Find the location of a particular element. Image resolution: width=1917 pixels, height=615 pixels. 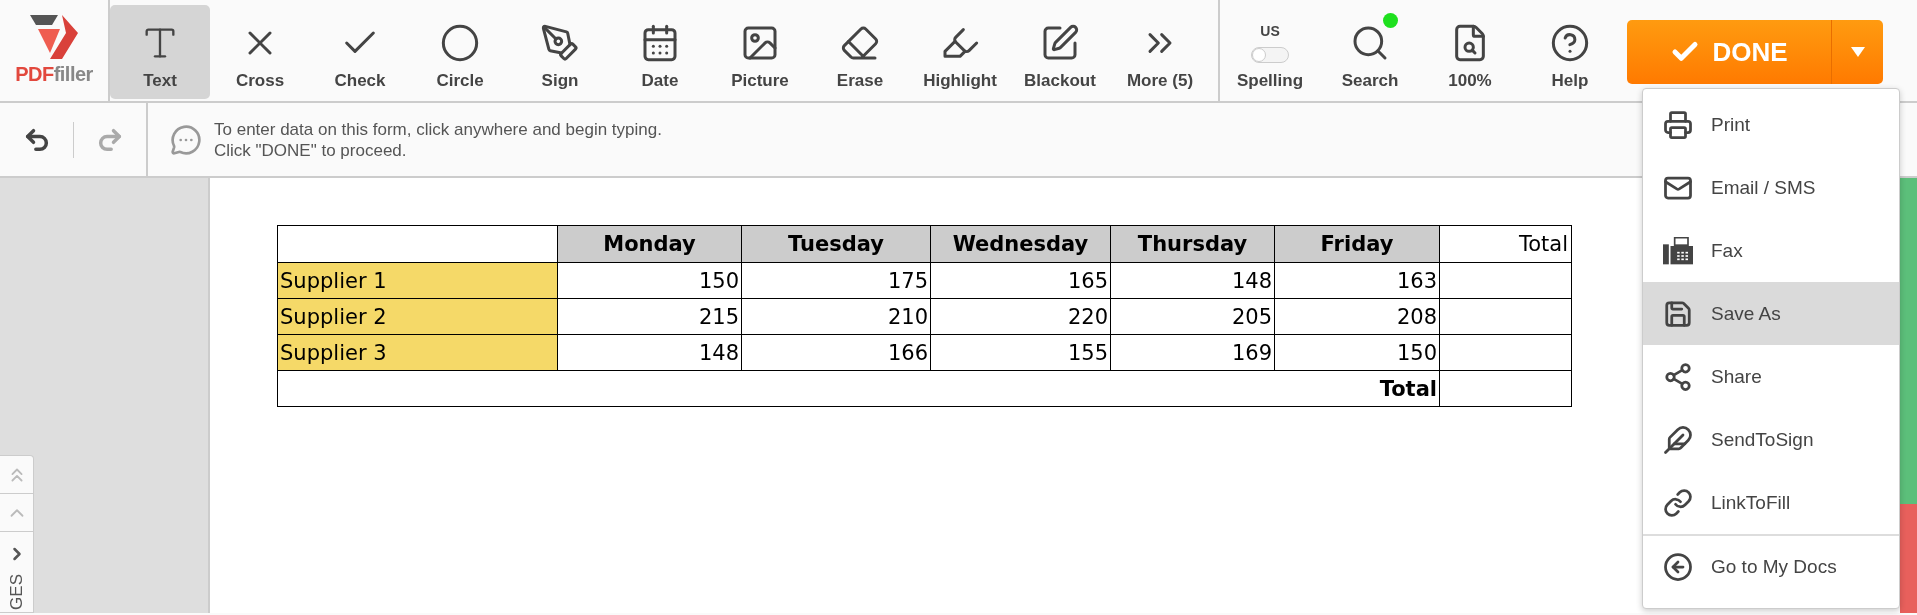

pen-icon is located at coordinates (560, 43).